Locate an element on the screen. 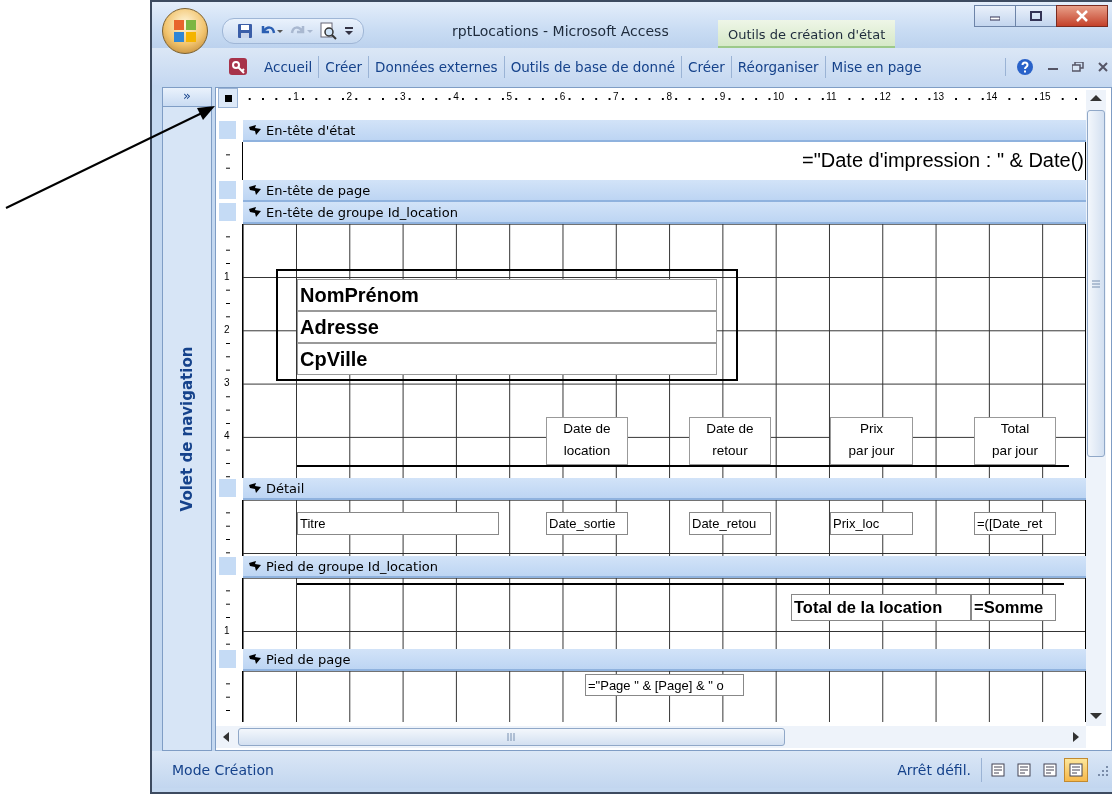 Image resolution: width=1112 pixels, height=794 pixels. section-bar: En-tête d'état is located at coordinates (664, 131).